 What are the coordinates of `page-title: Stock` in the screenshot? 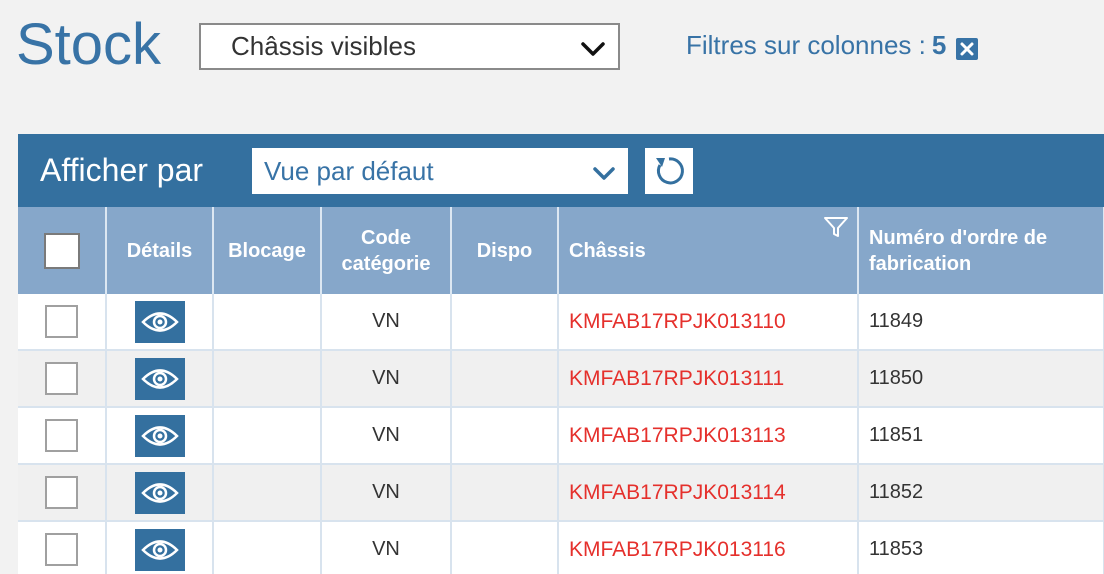 It's located at (89, 44).